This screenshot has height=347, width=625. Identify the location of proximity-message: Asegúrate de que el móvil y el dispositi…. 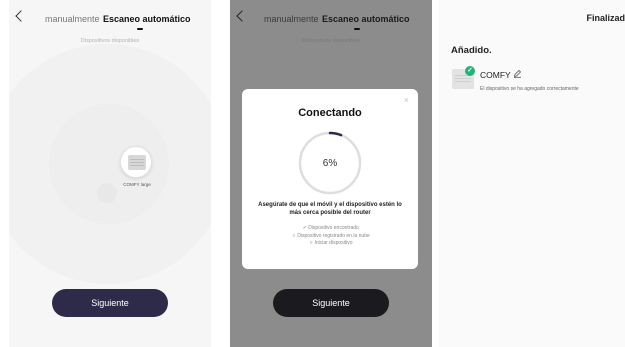
(330, 209).